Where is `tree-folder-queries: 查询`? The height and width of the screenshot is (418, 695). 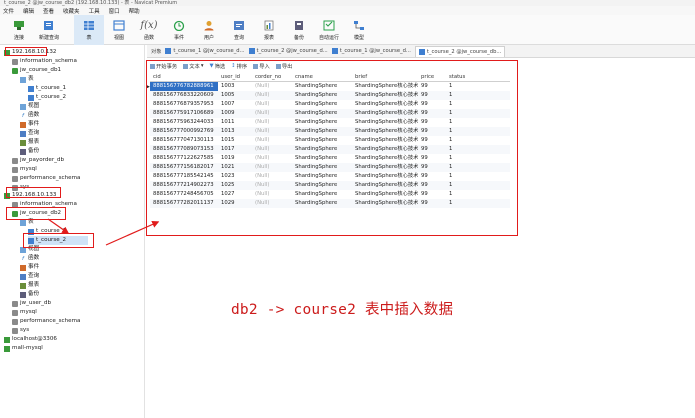
tree-folder-queries: 查询 is located at coordinates (29, 133).